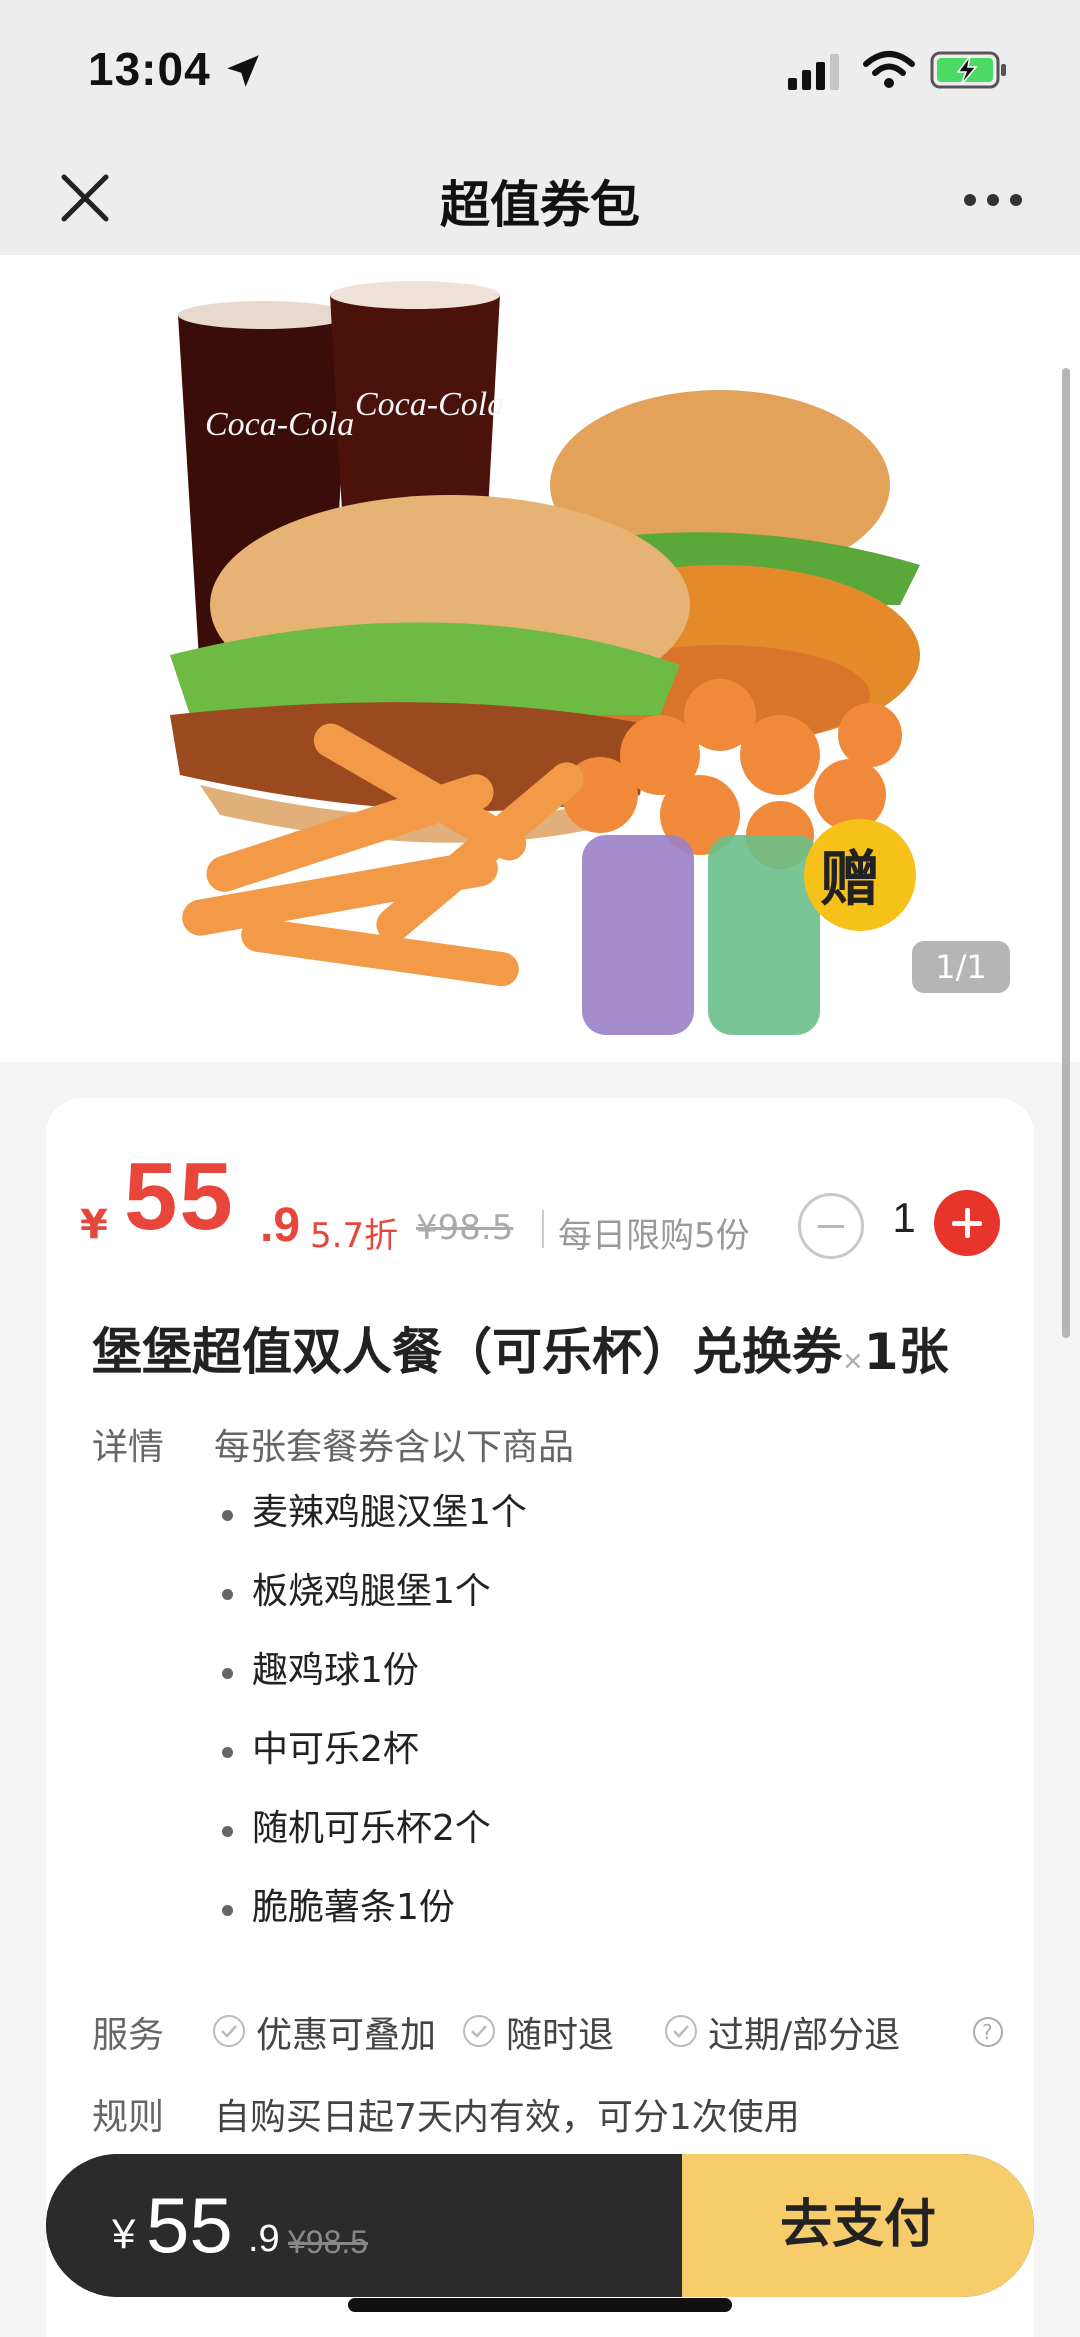 This screenshot has height=2337, width=1080. Describe the element at coordinates (370, 1922) in the screenshot. I see `list-item: 脆脆薯条1份` at that location.